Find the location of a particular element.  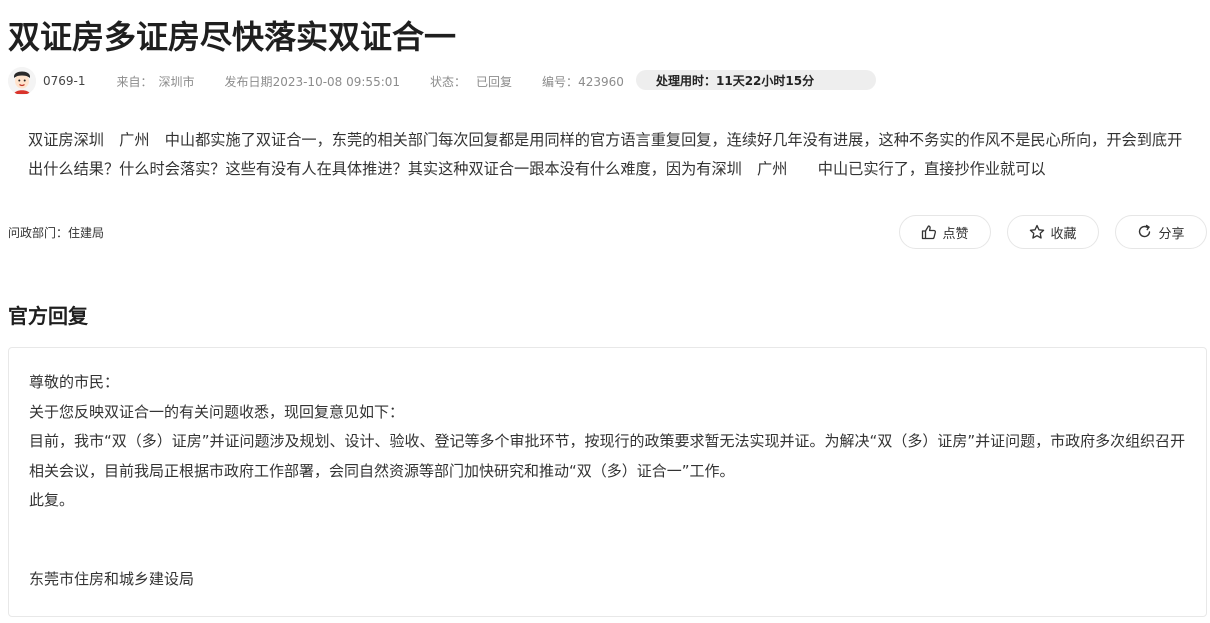

department-label: 问政部门：住建局 is located at coordinates (56, 233).